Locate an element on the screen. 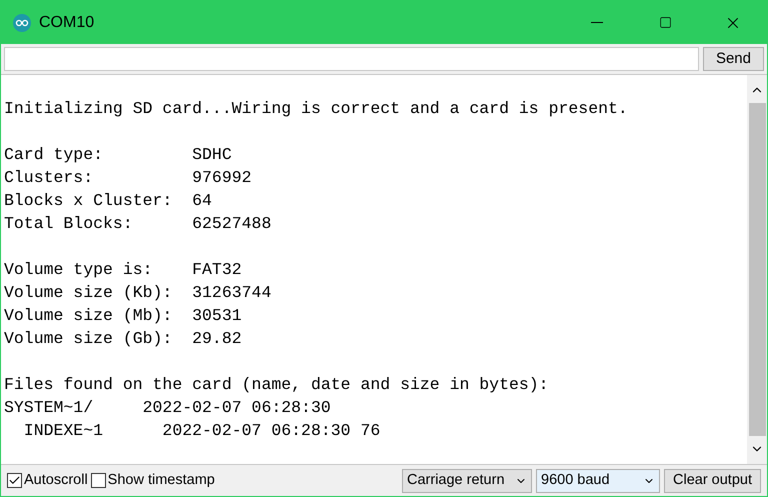 The height and width of the screenshot is (497, 768). baud-rate-dropdown: 9600 baud is located at coordinates (598, 480).